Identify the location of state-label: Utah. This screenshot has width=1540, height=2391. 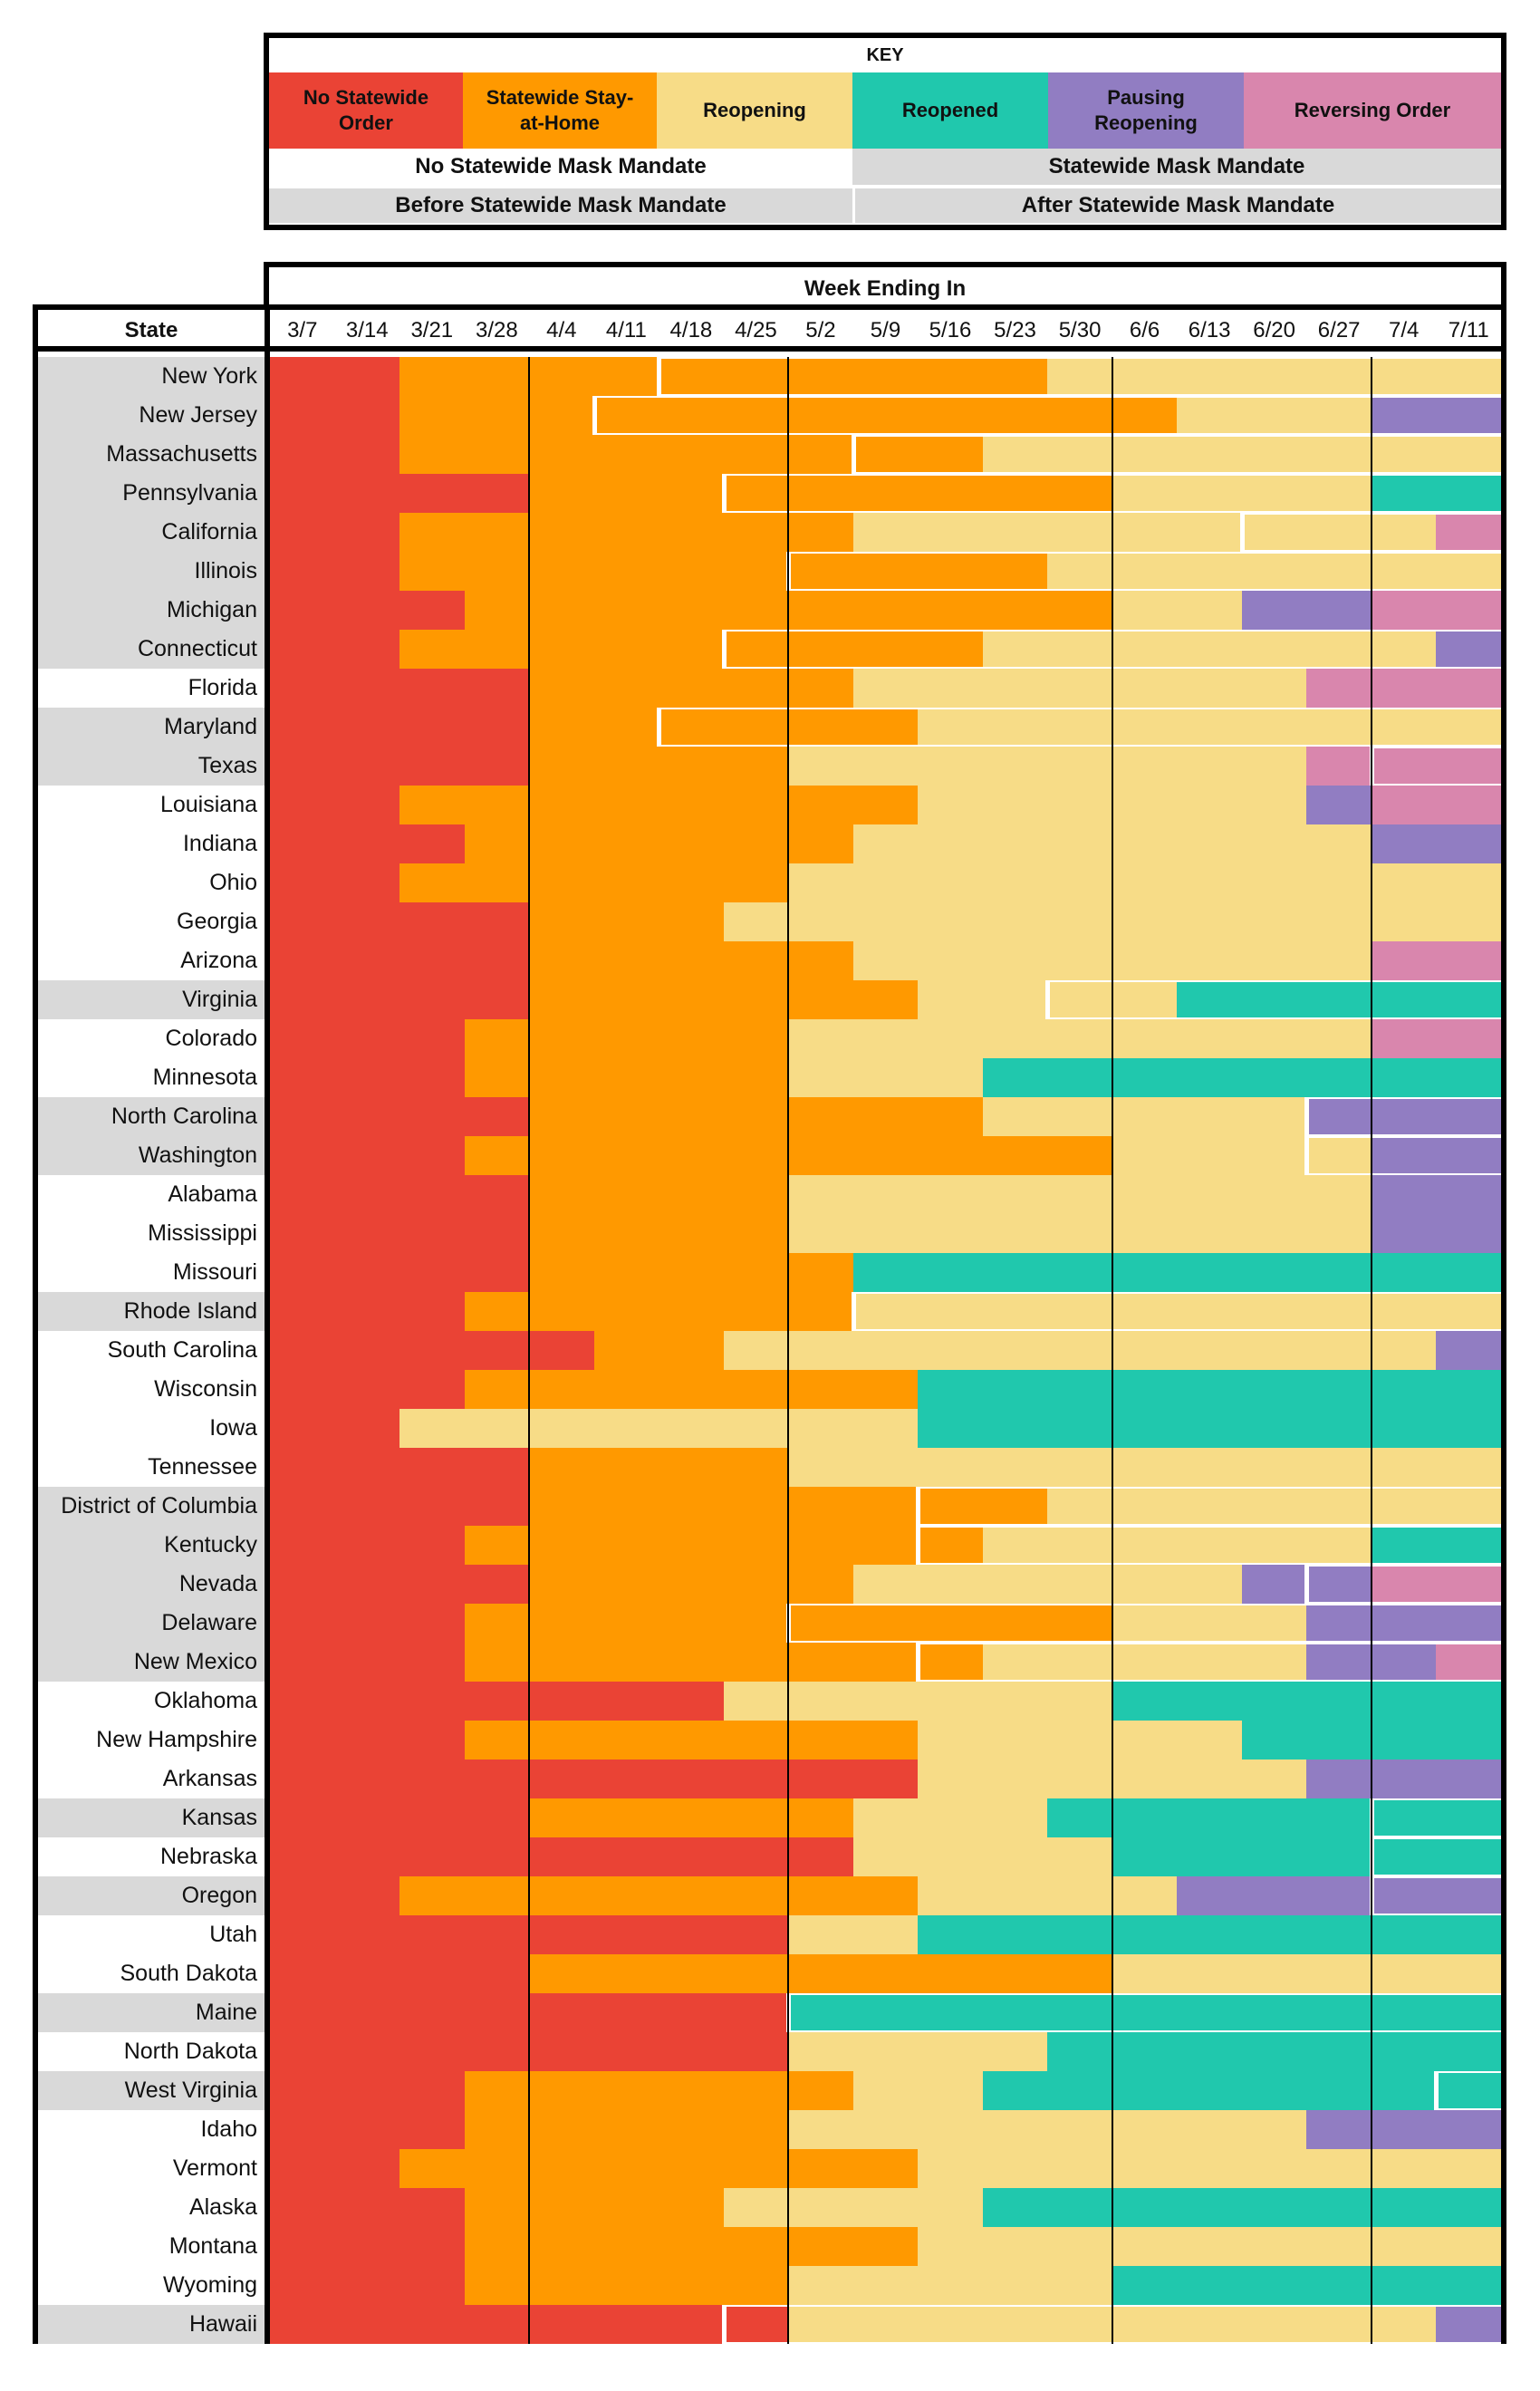
(233, 1934).